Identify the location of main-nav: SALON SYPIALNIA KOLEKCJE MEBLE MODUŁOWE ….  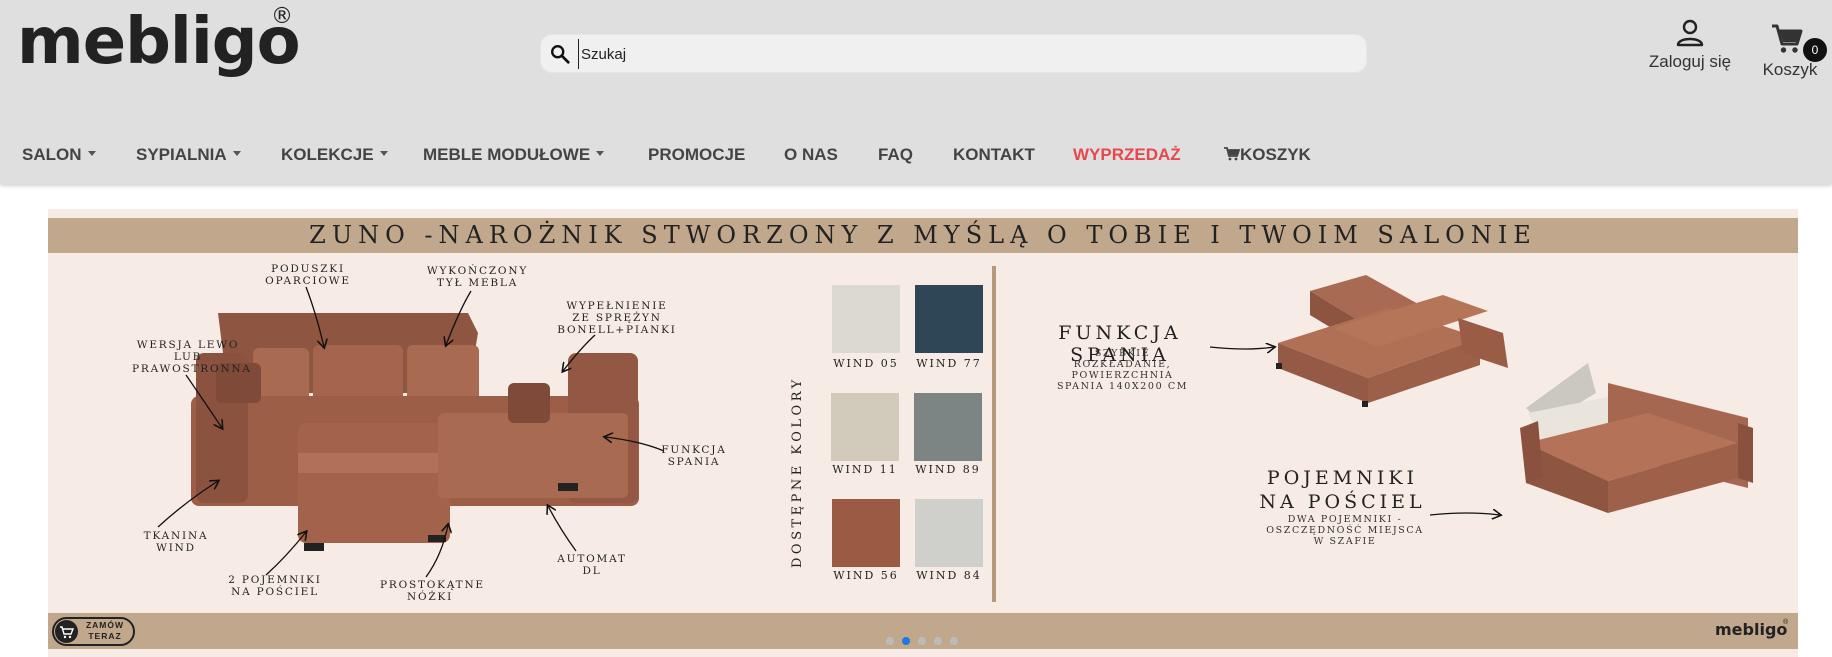
(916, 155).